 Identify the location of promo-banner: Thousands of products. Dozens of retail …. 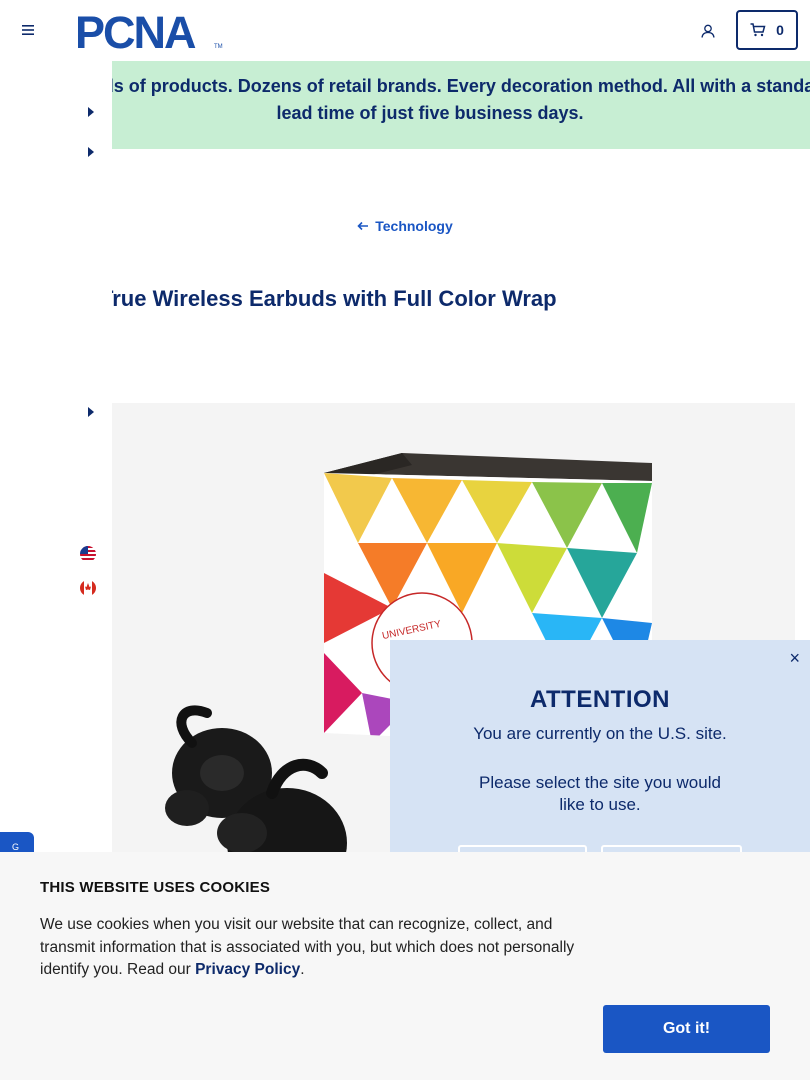
(405, 105).